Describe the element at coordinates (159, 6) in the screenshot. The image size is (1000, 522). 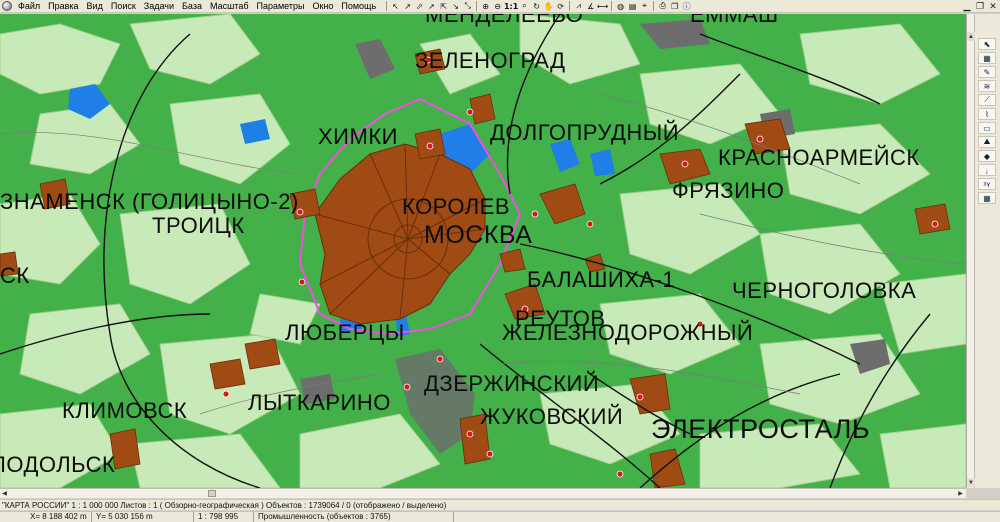
I see `menu-tasks: Задачи` at that location.